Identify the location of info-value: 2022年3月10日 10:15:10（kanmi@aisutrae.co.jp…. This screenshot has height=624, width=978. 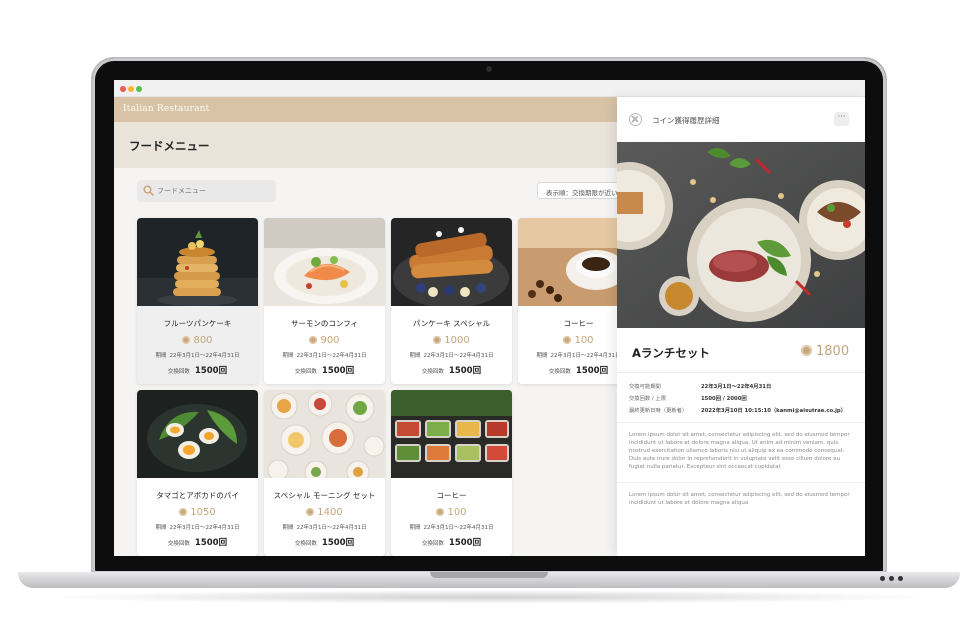
(774, 411).